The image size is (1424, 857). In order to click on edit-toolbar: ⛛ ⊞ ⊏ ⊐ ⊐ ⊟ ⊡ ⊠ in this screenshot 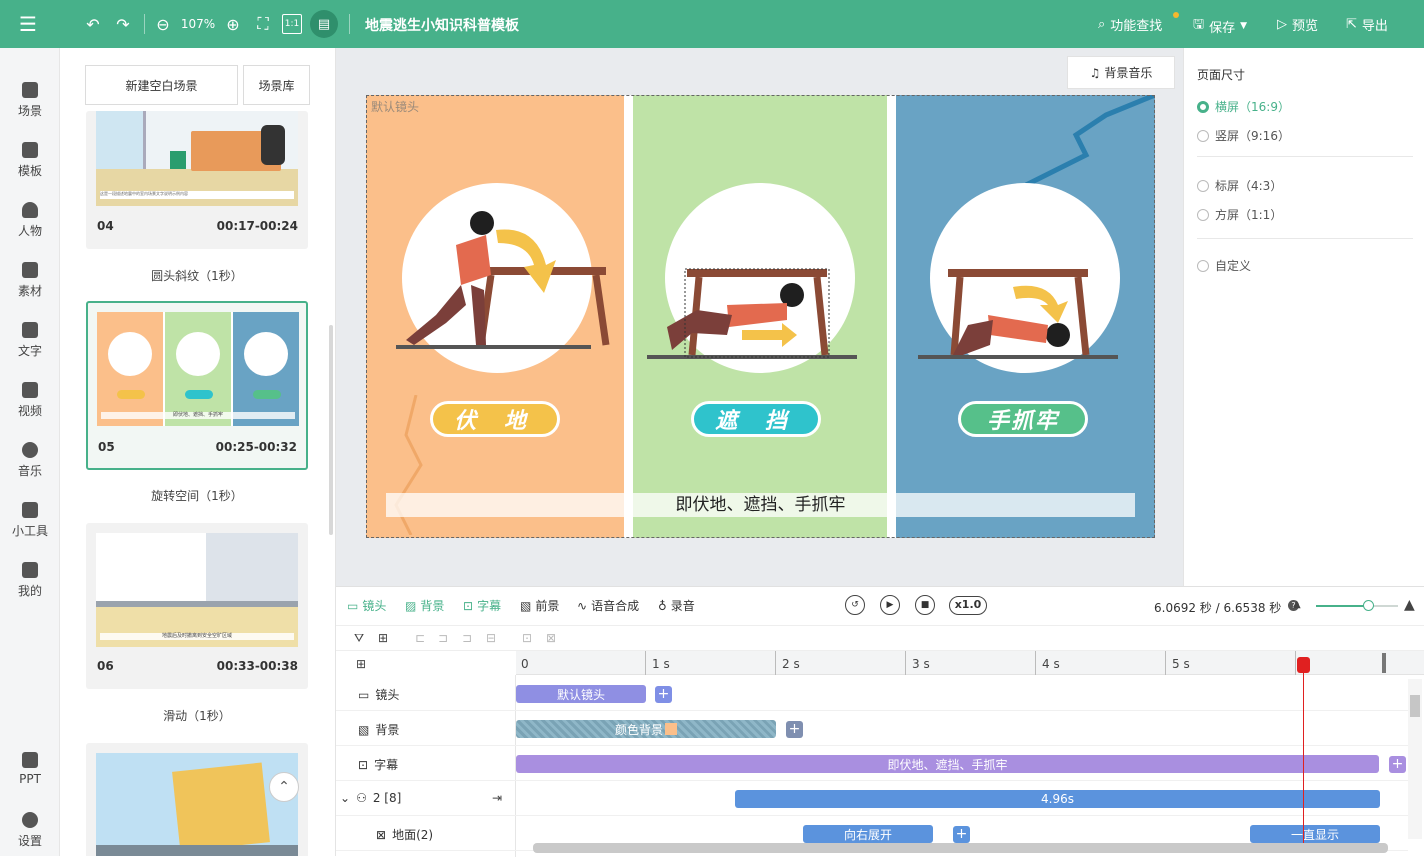, I will do `click(880, 638)`.